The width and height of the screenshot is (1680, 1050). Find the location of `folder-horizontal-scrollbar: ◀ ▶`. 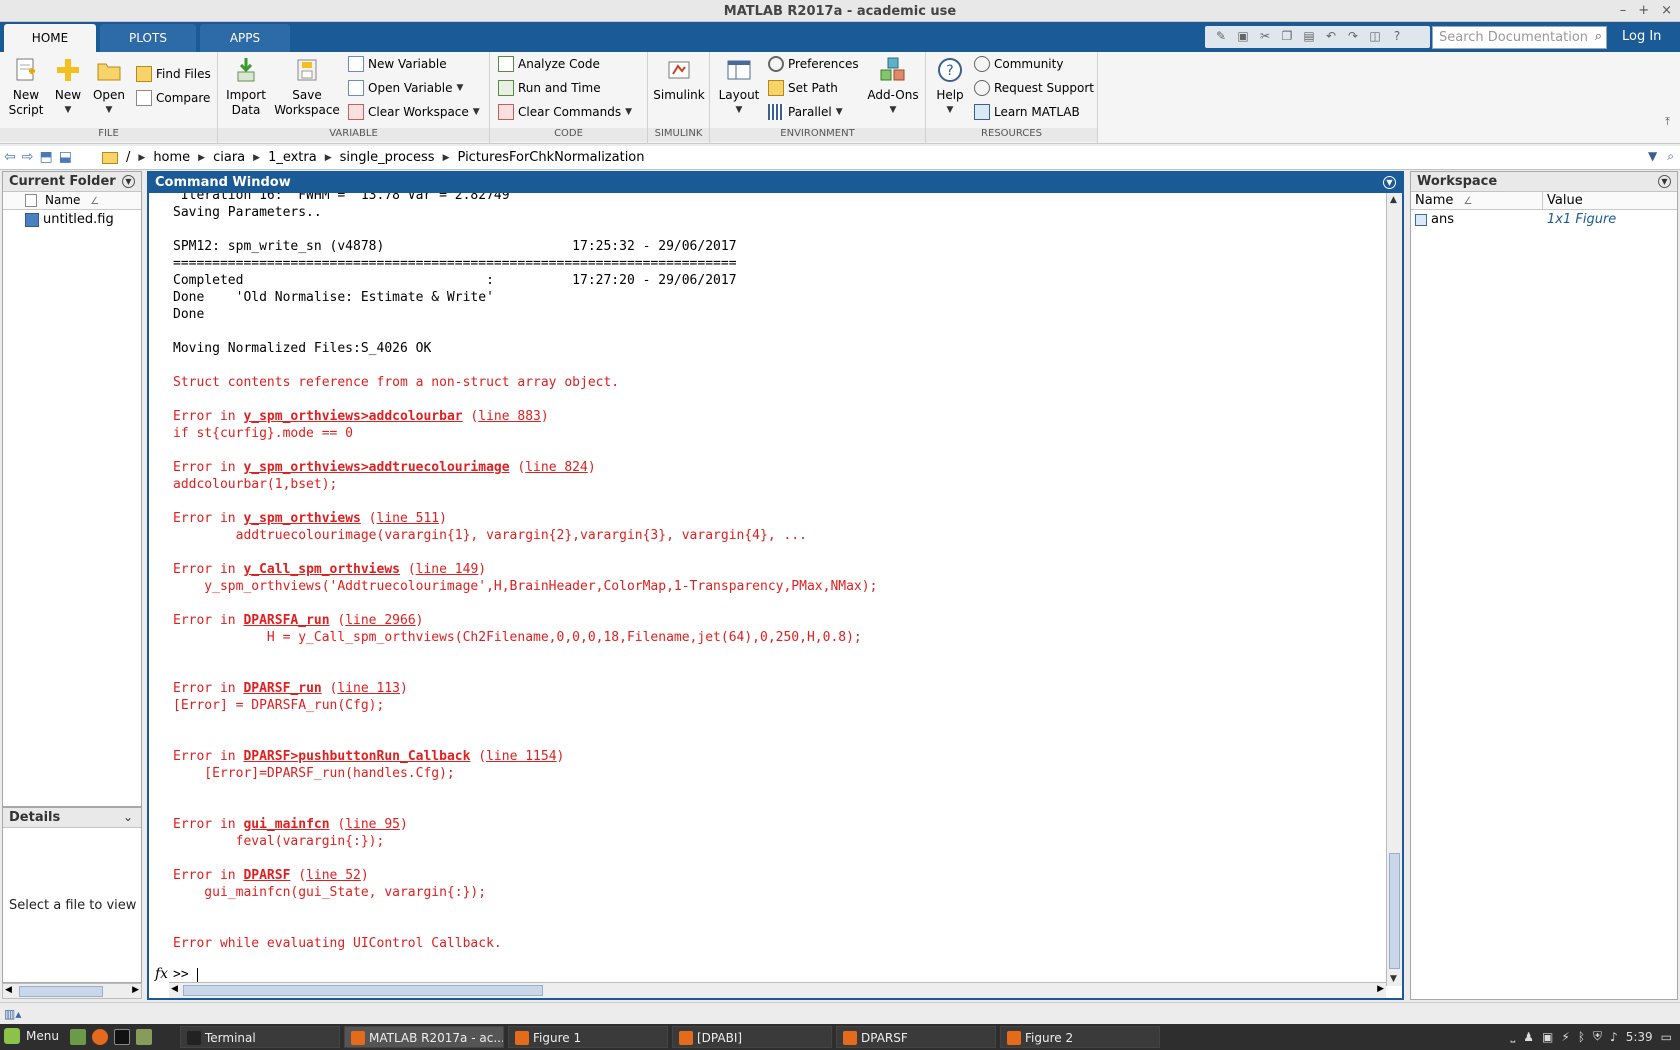

folder-horizontal-scrollbar: ◀ ▶ is located at coordinates (72, 991).